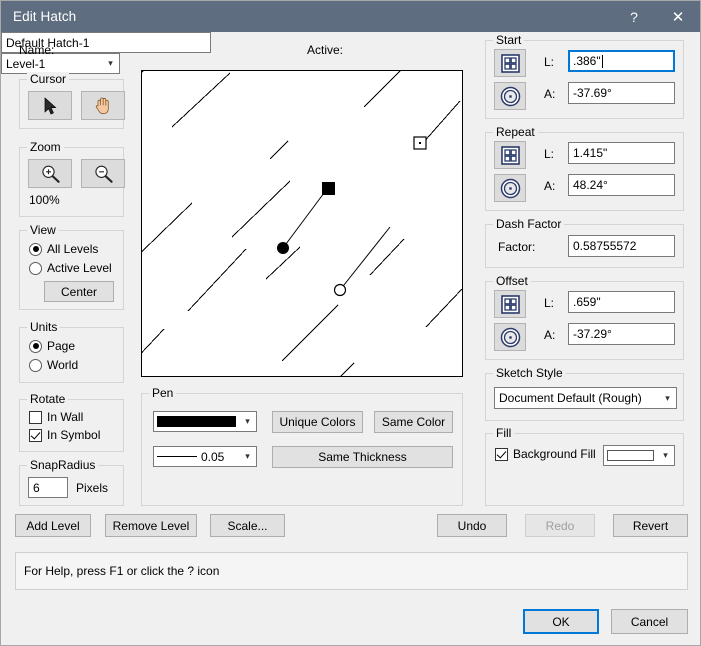  Describe the element at coordinates (634, 16) in the screenshot. I see `help-icon: ?` at that location.